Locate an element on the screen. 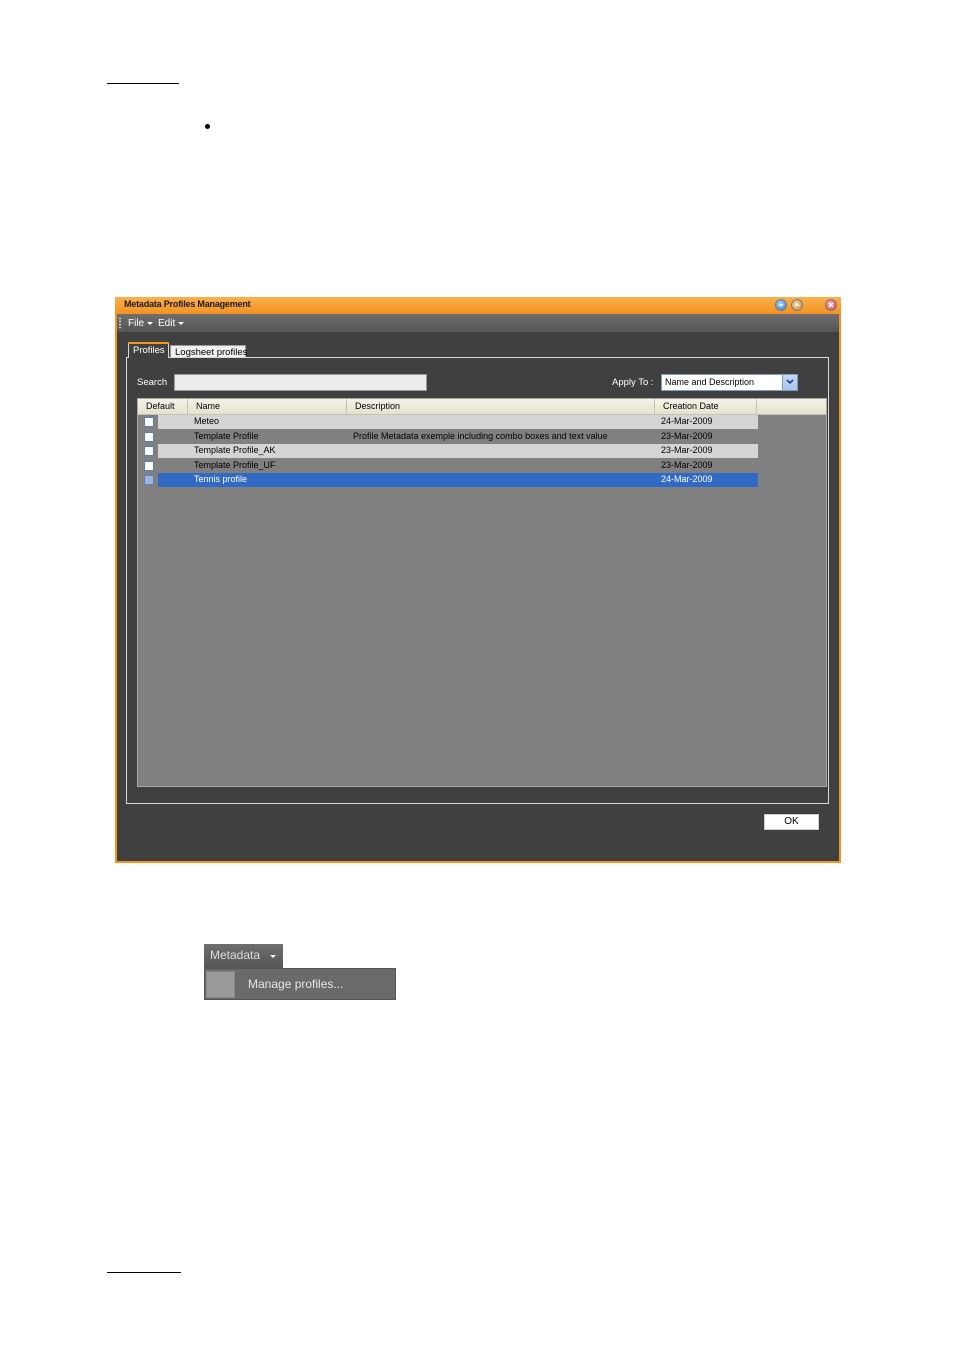  restore-icon is located at coordinates (797, 305).